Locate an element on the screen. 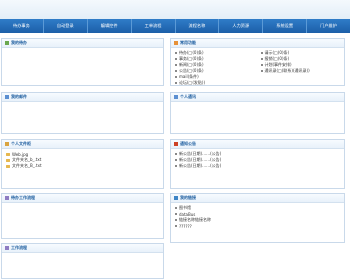 Image resolution: width=350 pixels, height=280 pixels. top-banner is located at coordinates (175, 9).